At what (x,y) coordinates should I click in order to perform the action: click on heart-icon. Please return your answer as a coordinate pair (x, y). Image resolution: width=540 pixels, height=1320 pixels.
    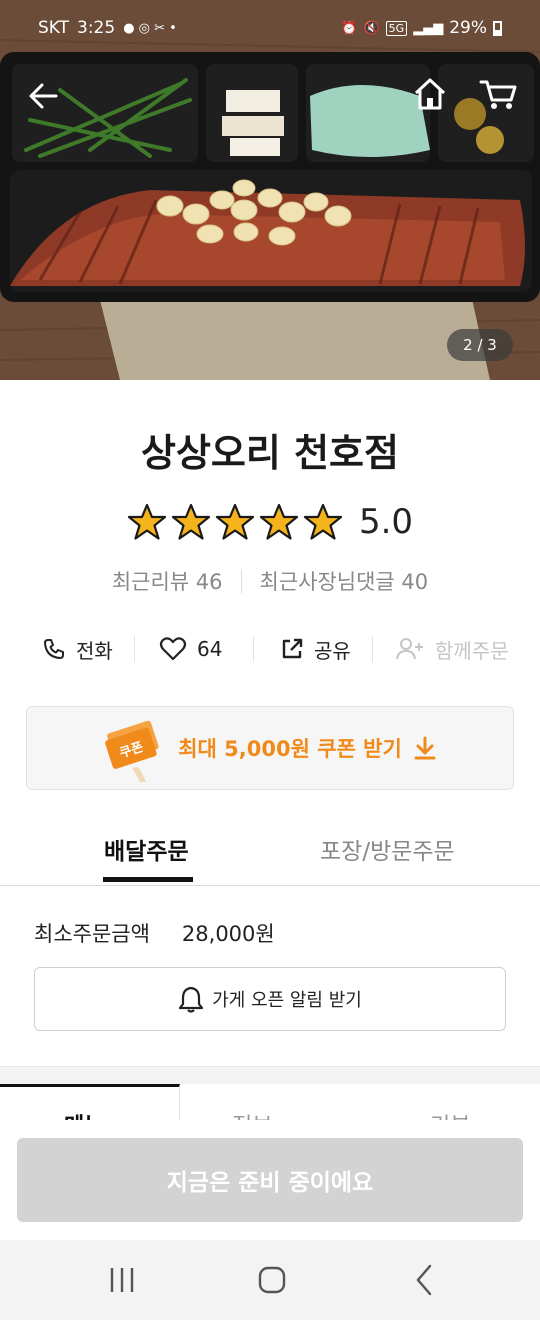
    Looking at the image, I should click on (173, 649).